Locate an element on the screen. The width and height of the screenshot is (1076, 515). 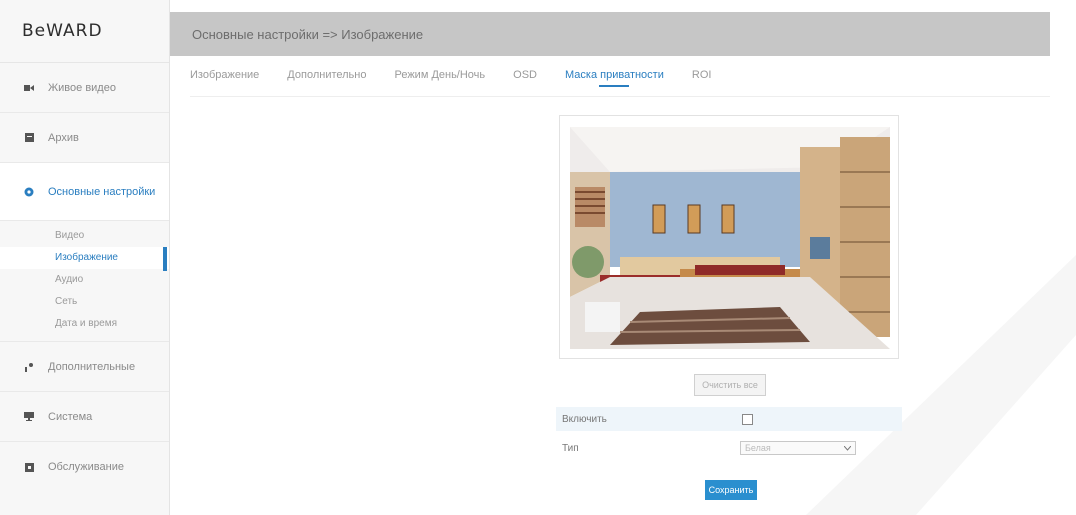
page-title: Основные настройки => Изображение is located at coordinates (308, 34).